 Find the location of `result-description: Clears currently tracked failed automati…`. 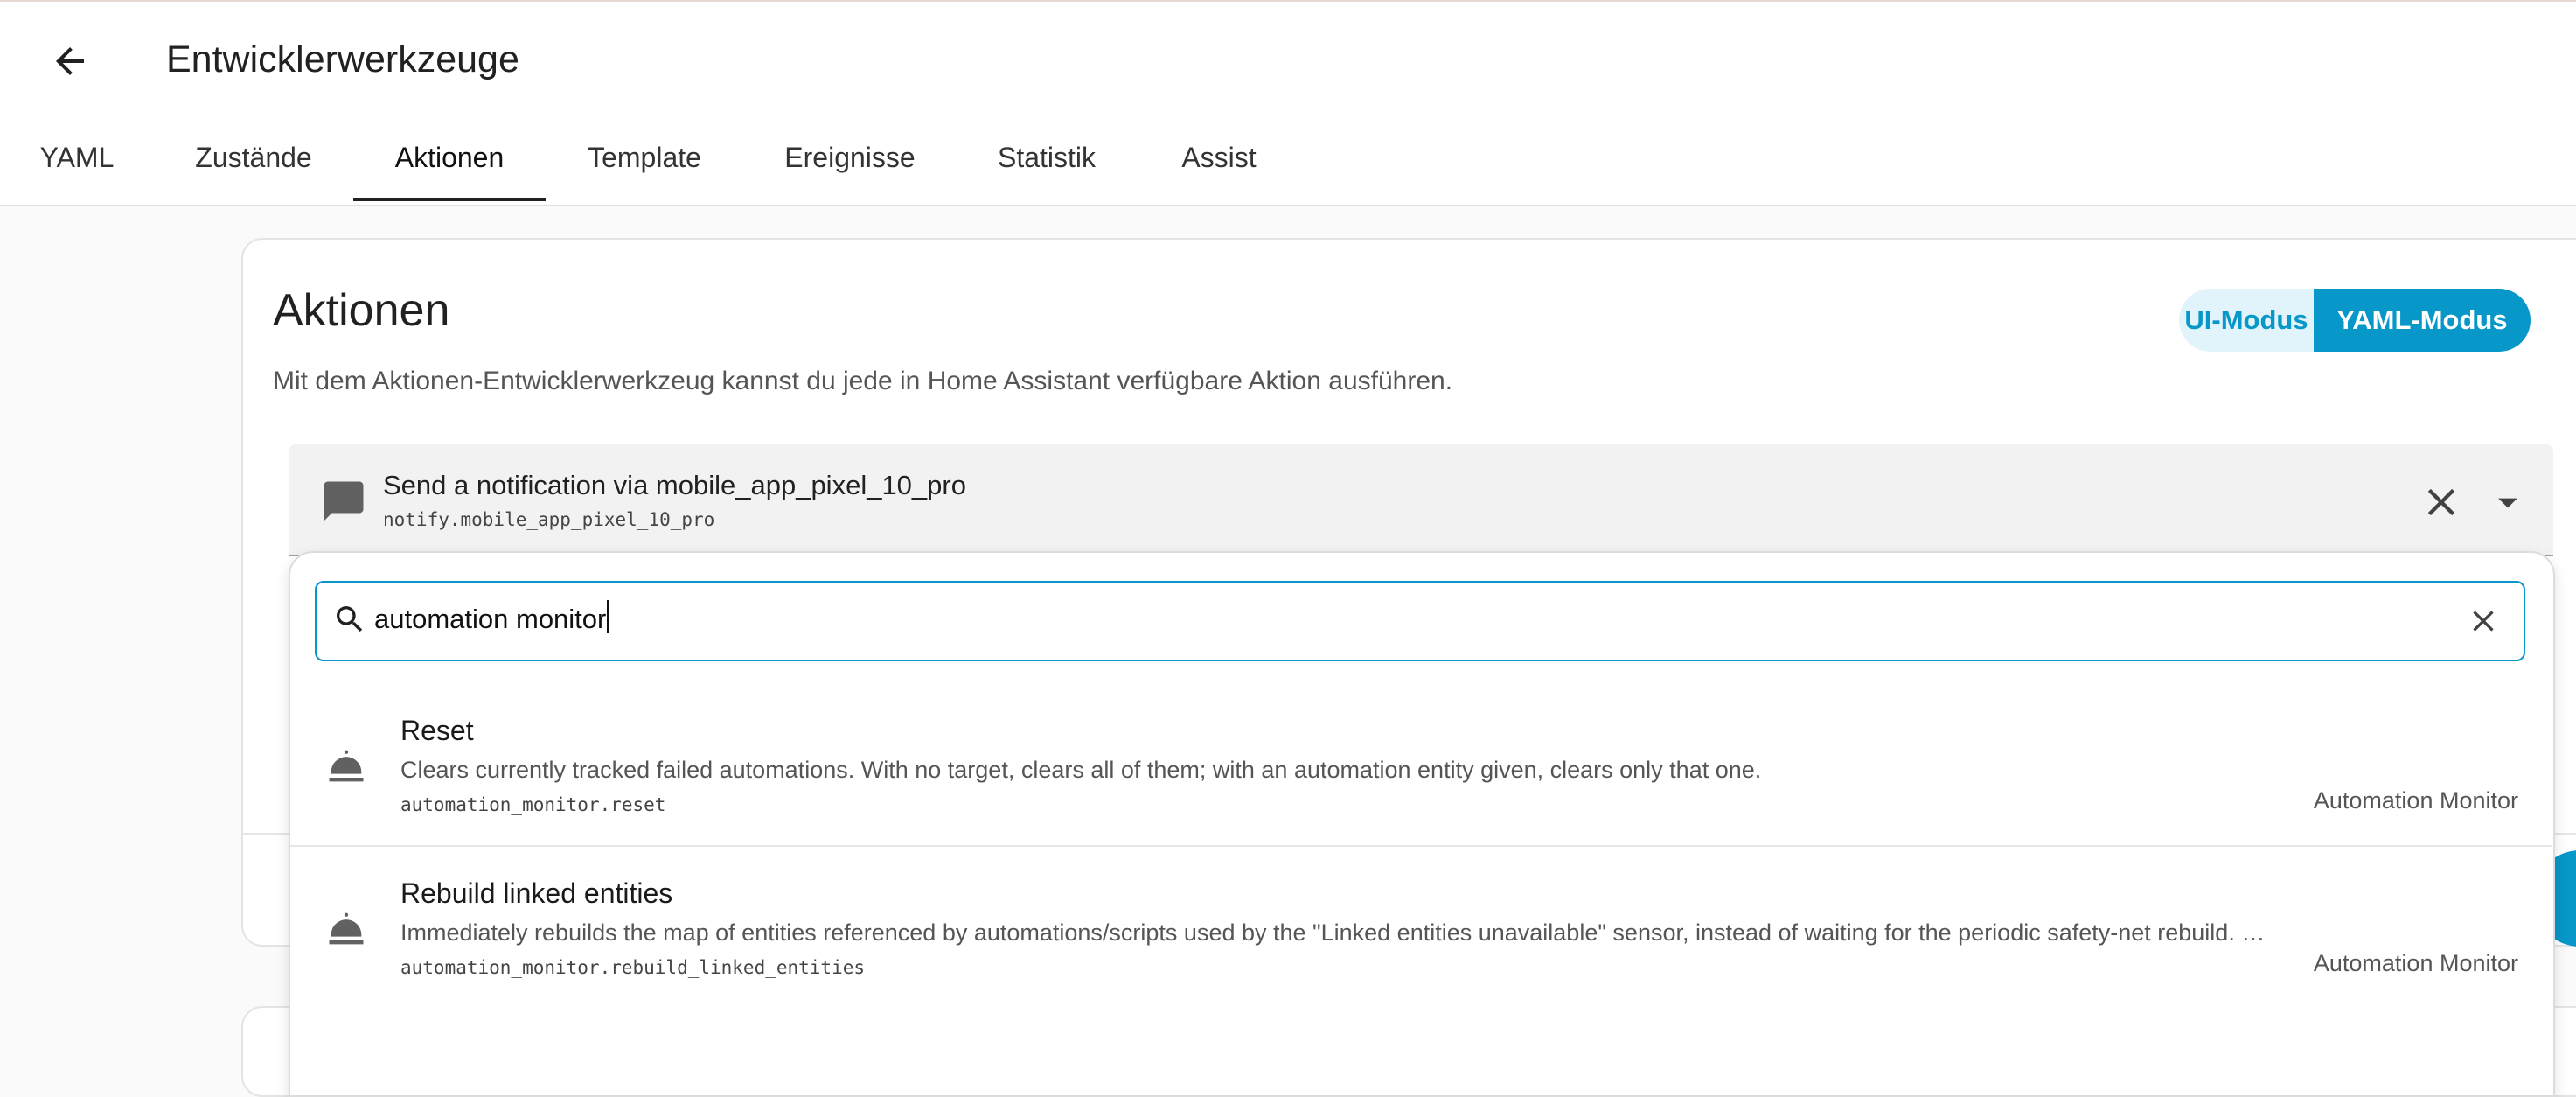

result-description: Clears currently tracked failed automati… is located at coordinates (1081, 770).